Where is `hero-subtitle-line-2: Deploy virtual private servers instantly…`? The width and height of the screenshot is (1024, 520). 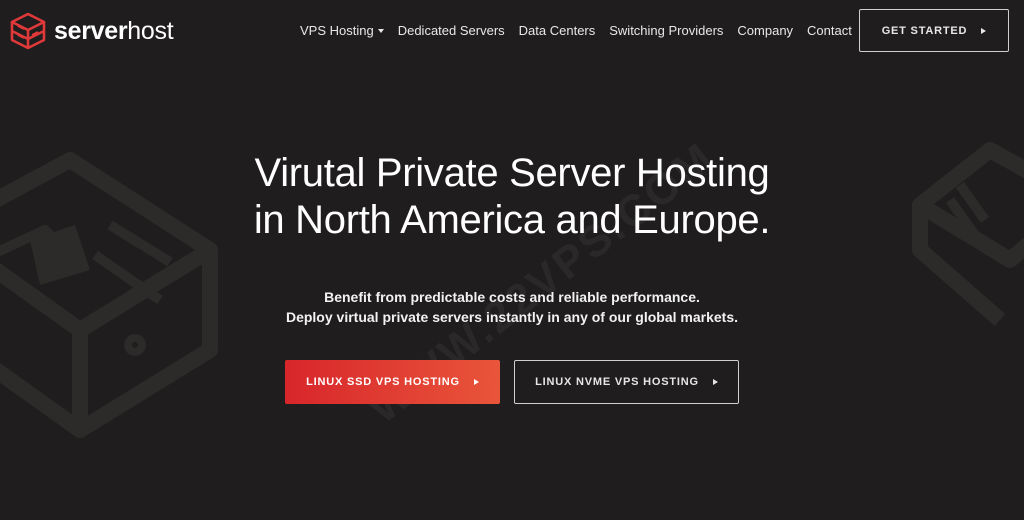
hero-subtitle-line-2: Deploy virtual private servers instantly… is located at coordinates (512, 317).